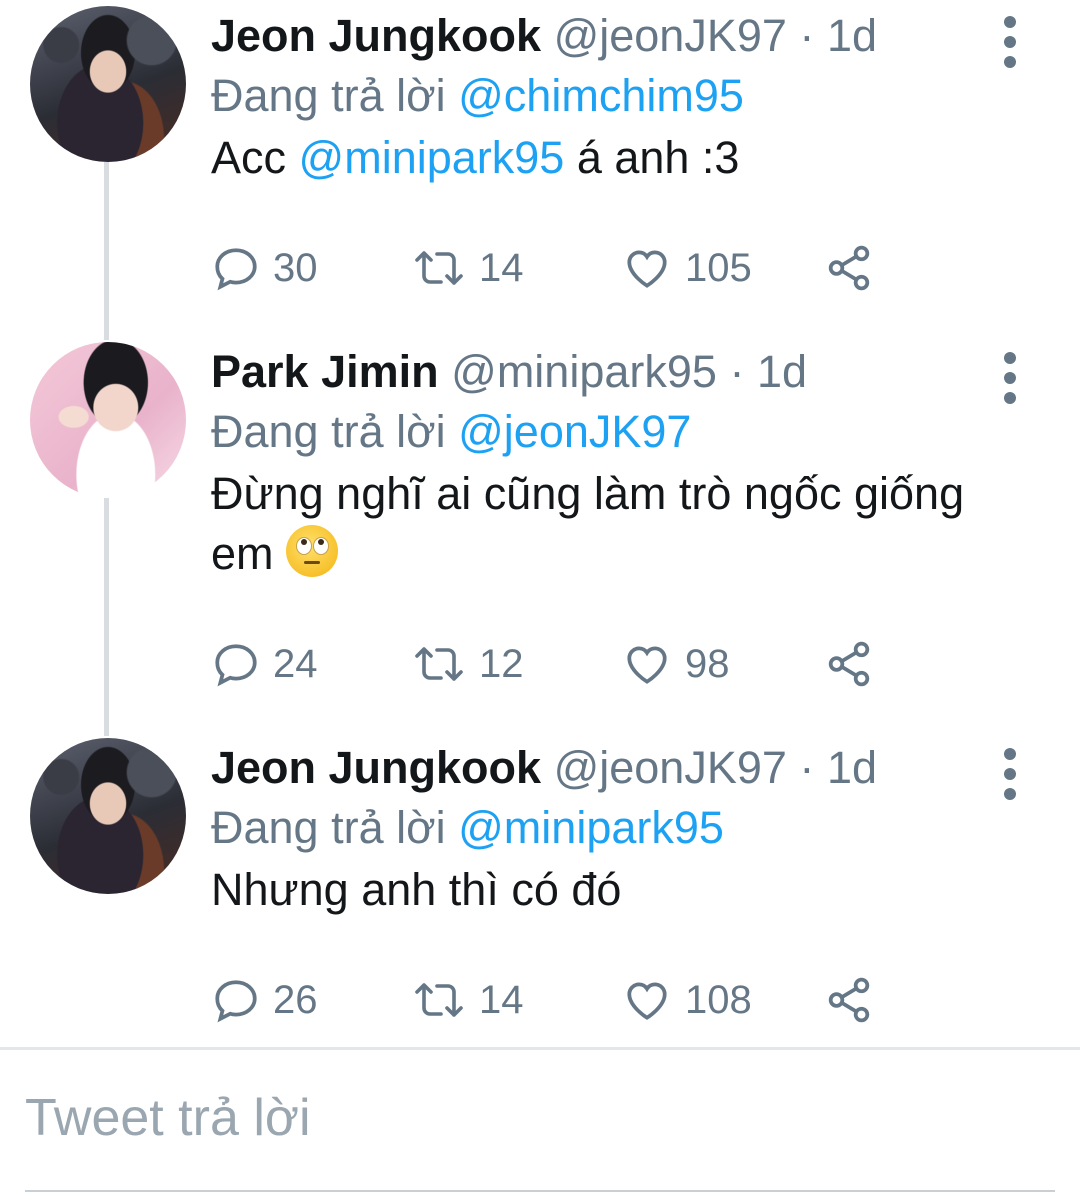 The height and width of the screenshot is (1200, 1080). Describe the element at coordinates (264, 268) in the screenshot. I see `reply-button: 30` at that location.